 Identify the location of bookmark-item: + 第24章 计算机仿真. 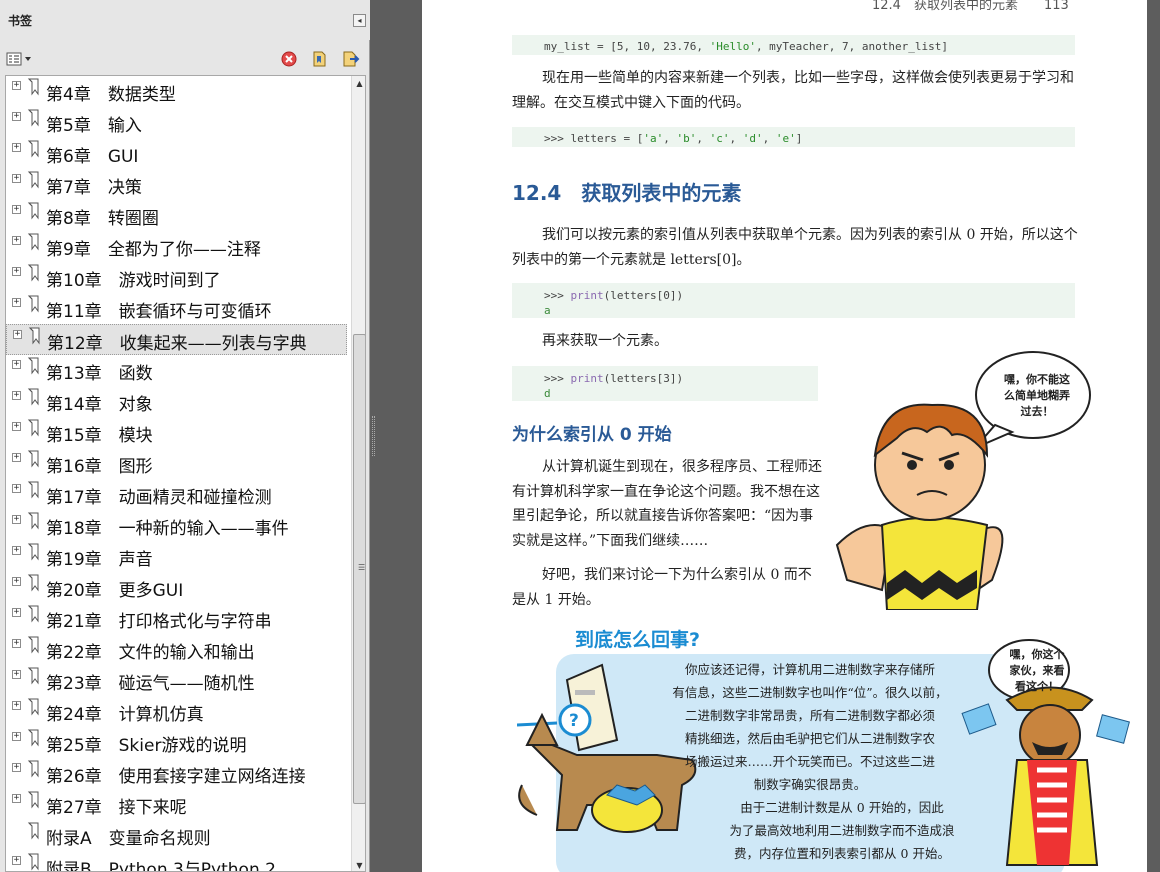
(176, 711).